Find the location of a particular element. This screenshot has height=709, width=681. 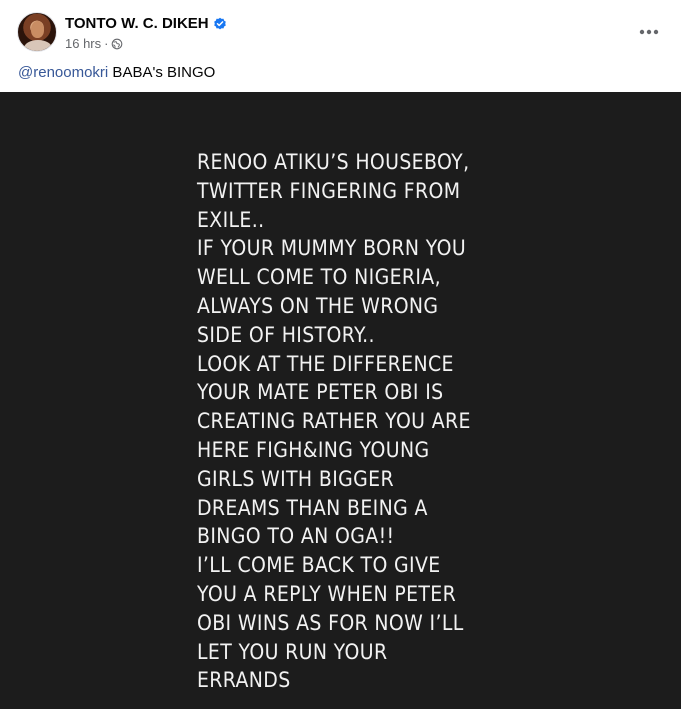

author-avatar is located at coordinates (37, 32).